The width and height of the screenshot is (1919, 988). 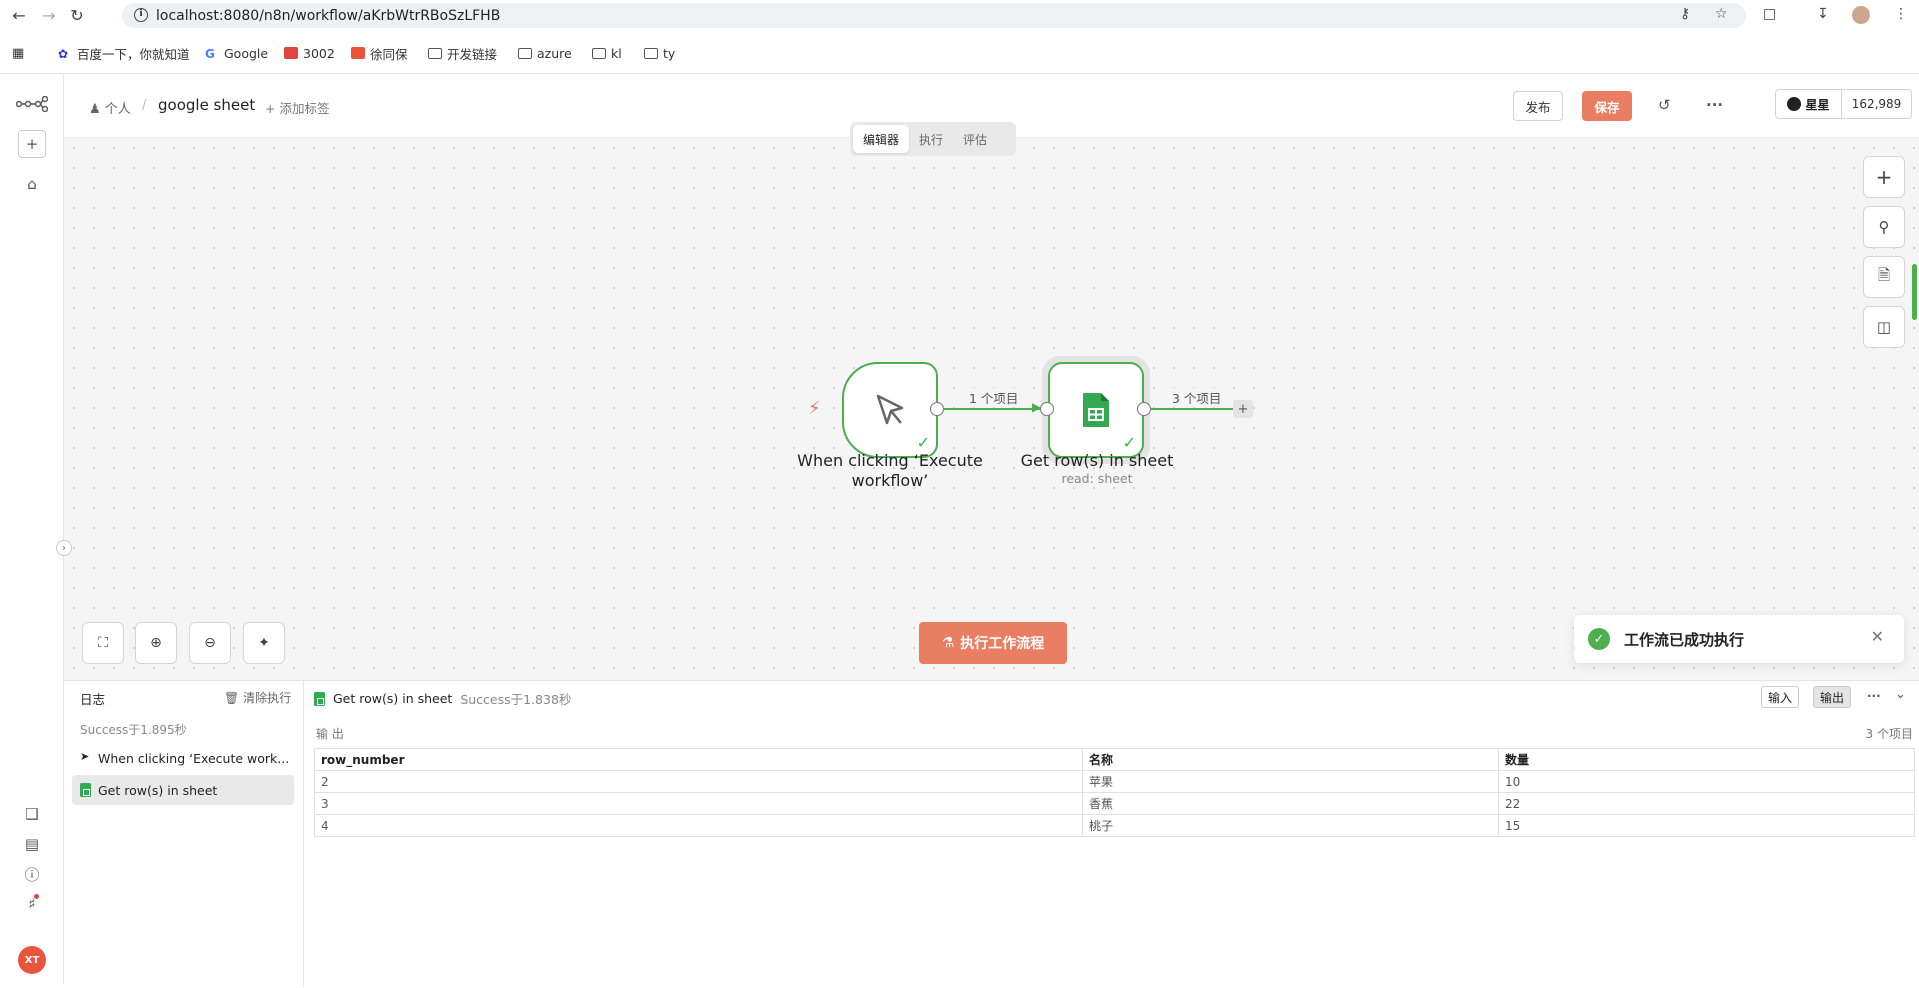 I want to click on add-next-node-button: +, so click(x=1243, y=409).